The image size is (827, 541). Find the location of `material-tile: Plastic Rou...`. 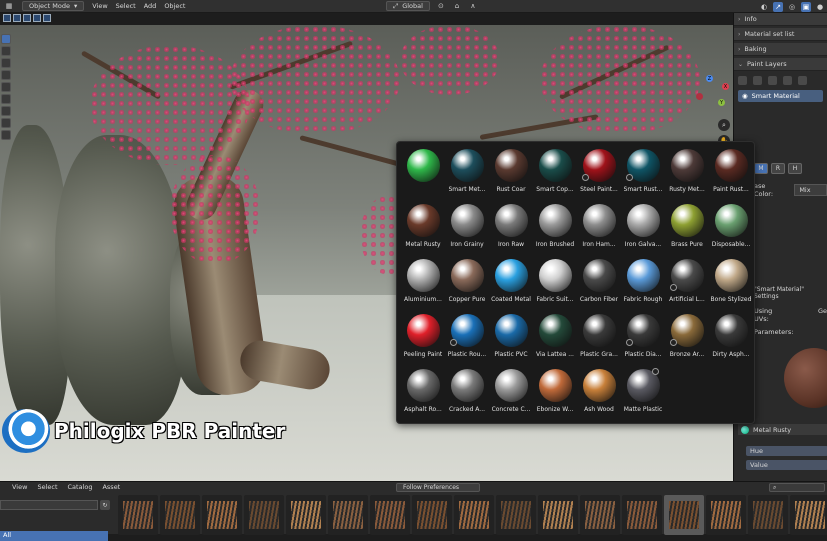

material-tile: Plastic Rou... is located at coordinates (467, 339).